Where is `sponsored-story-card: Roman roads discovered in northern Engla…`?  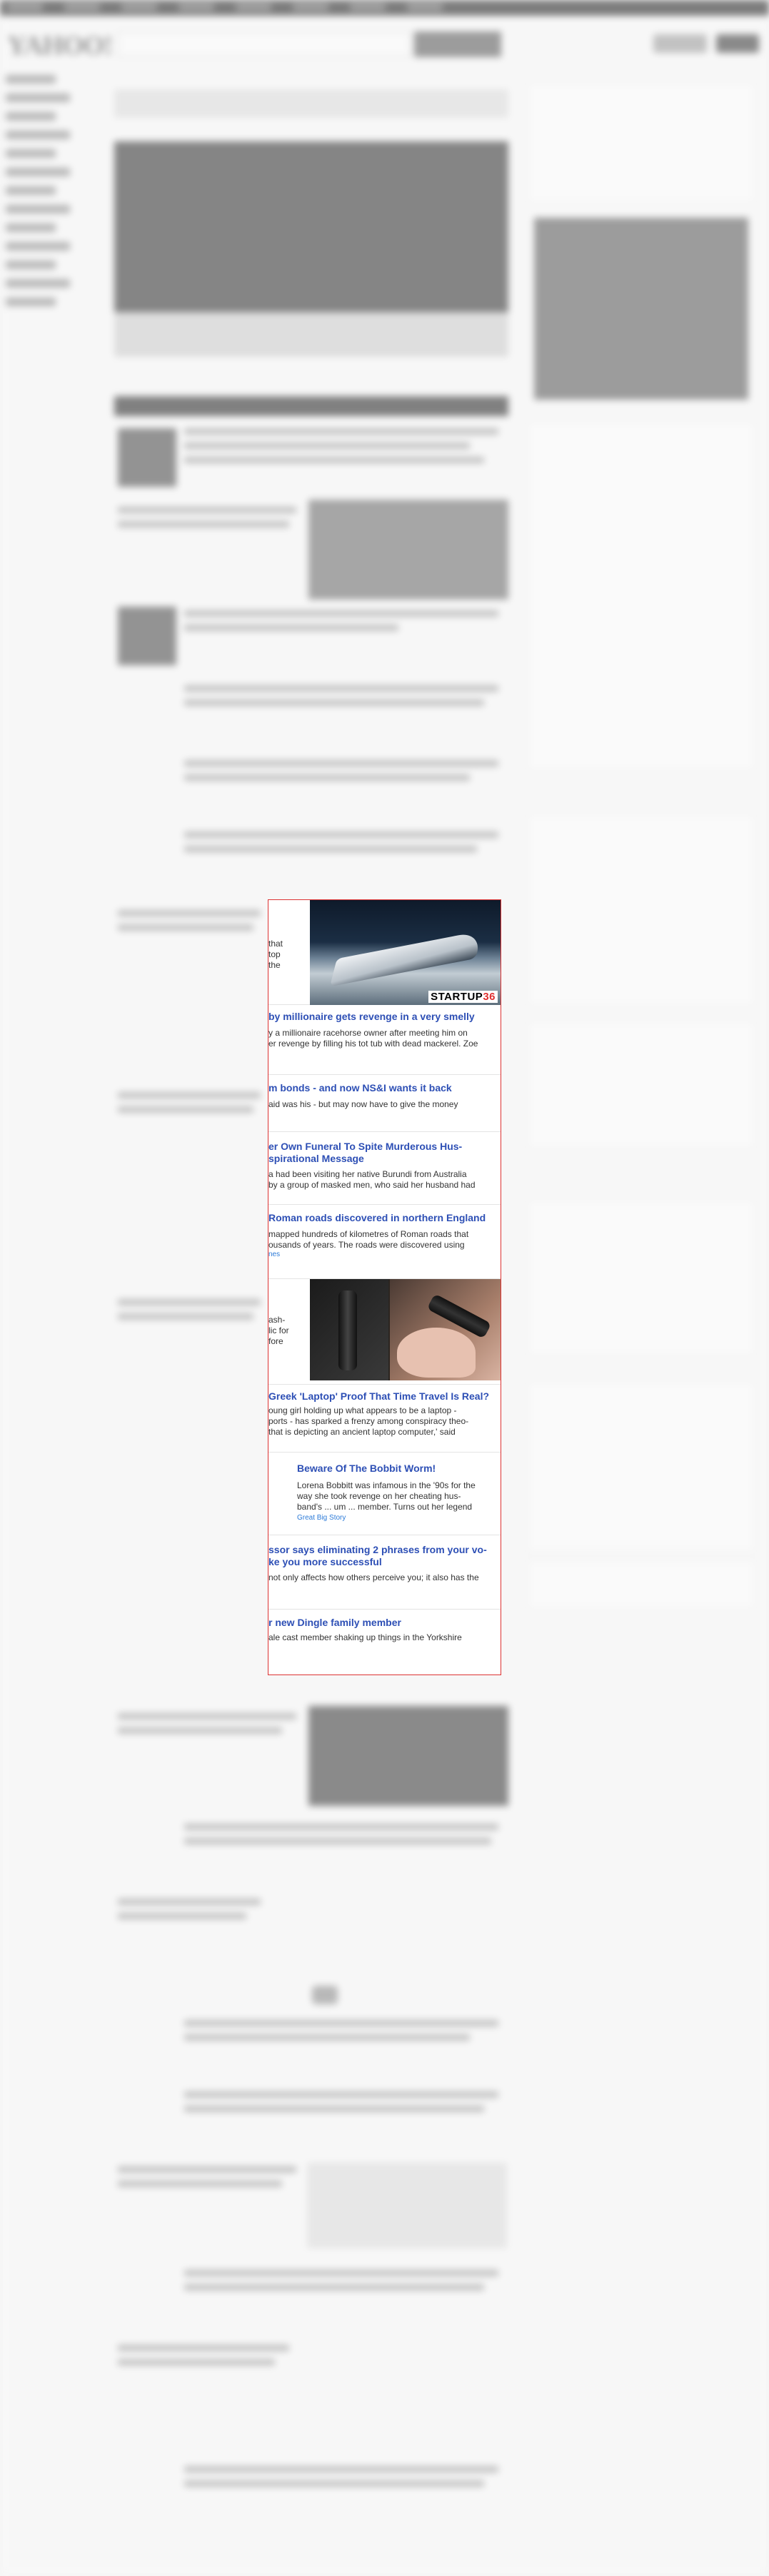 sponsored-story-card: Roman roads discovered in northern Engla… is located at coordinates (384, 1242).